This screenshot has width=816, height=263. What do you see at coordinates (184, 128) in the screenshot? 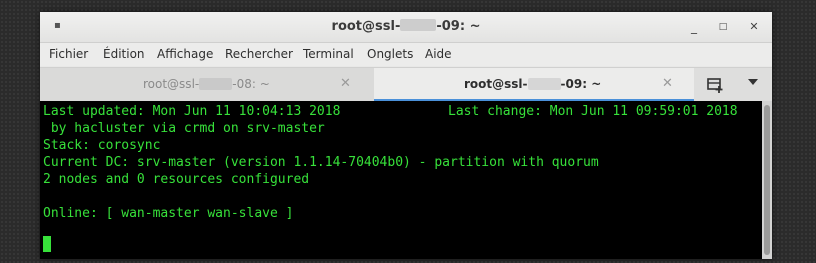
I see `terminal-line: by hacluster via crmd on srv-master` at bounding box center [184, 128].